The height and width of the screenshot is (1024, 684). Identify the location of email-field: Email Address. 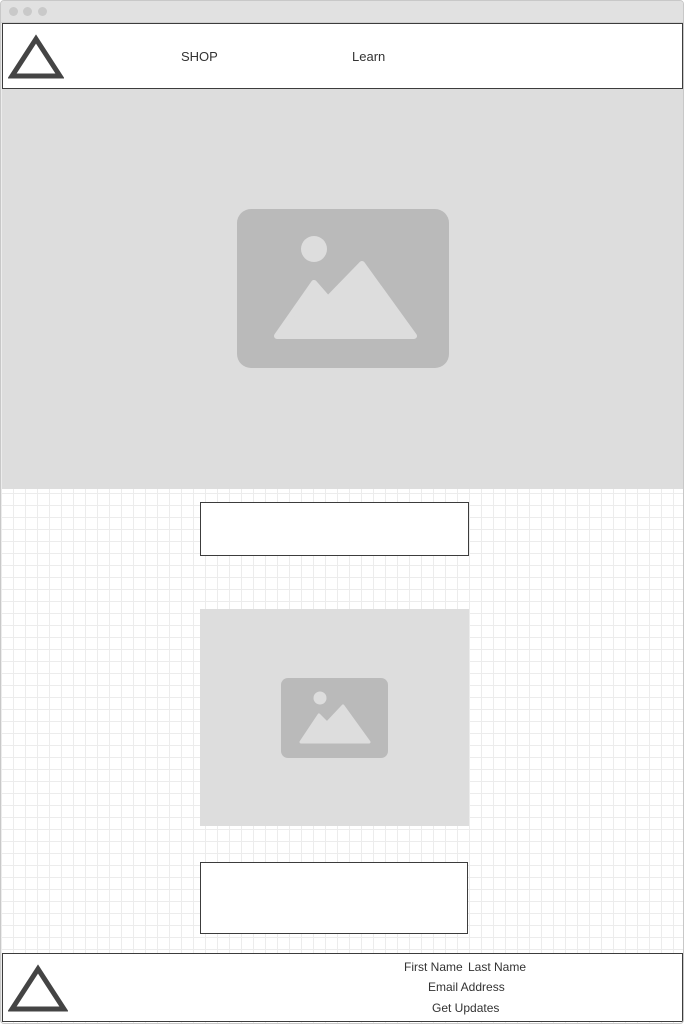
(466, 987).